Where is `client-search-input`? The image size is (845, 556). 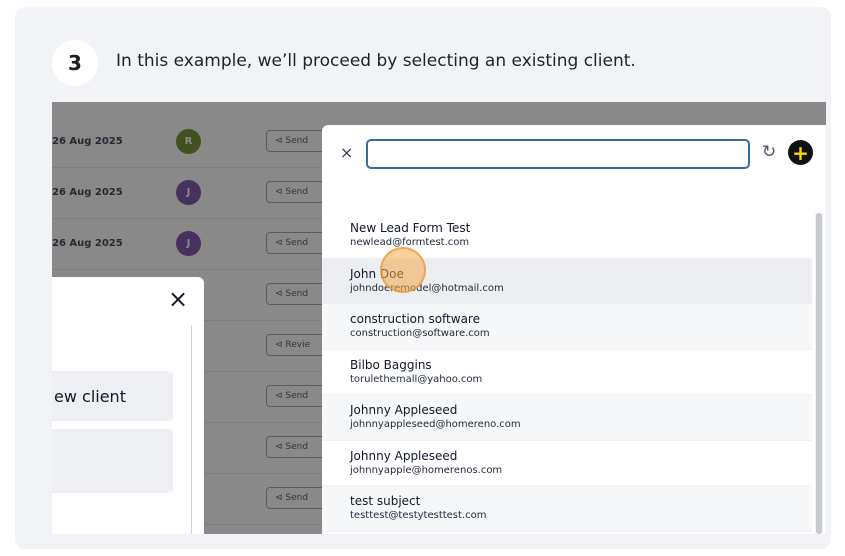
client-search-input is located at coordinates (558, 154).